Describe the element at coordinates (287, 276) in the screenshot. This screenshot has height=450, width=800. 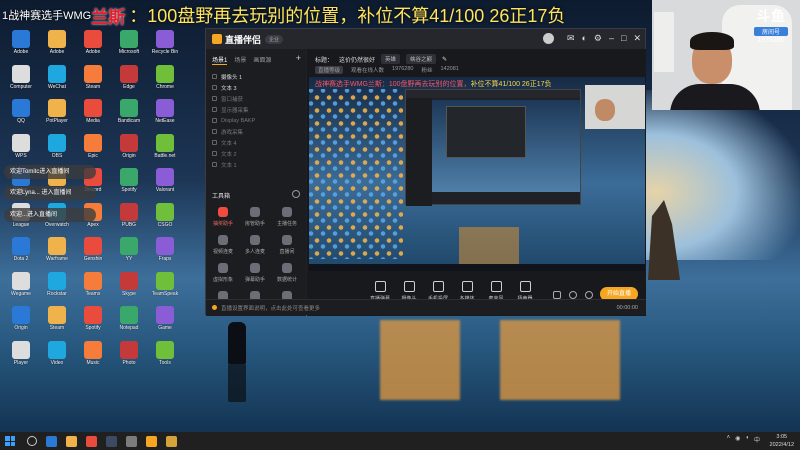
I see `tool-button: 数据统计` at that location.